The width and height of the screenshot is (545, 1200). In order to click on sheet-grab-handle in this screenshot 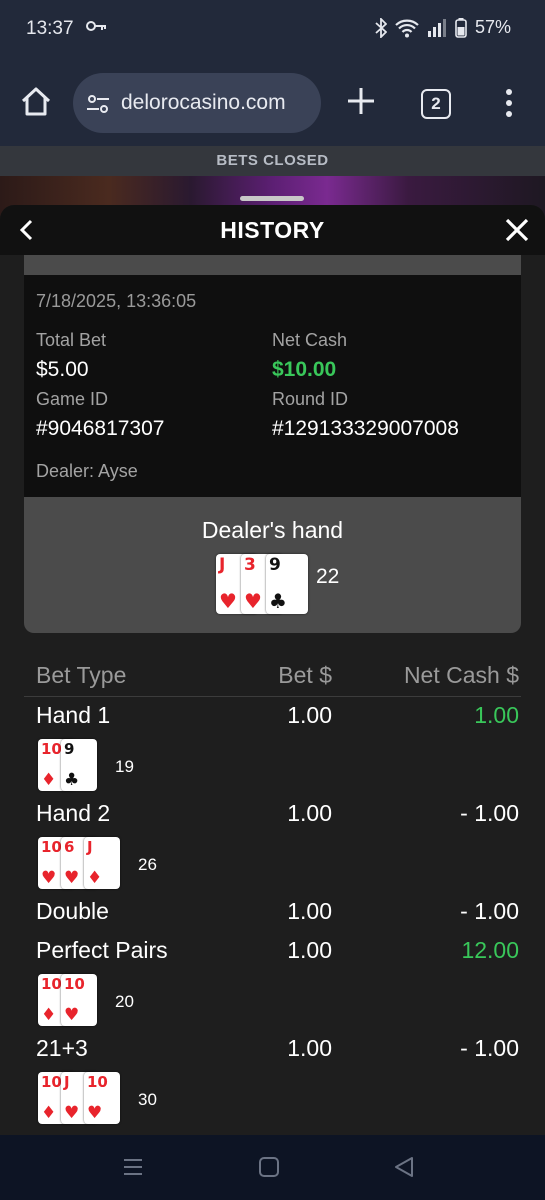, I will do `click(272, 198)`.